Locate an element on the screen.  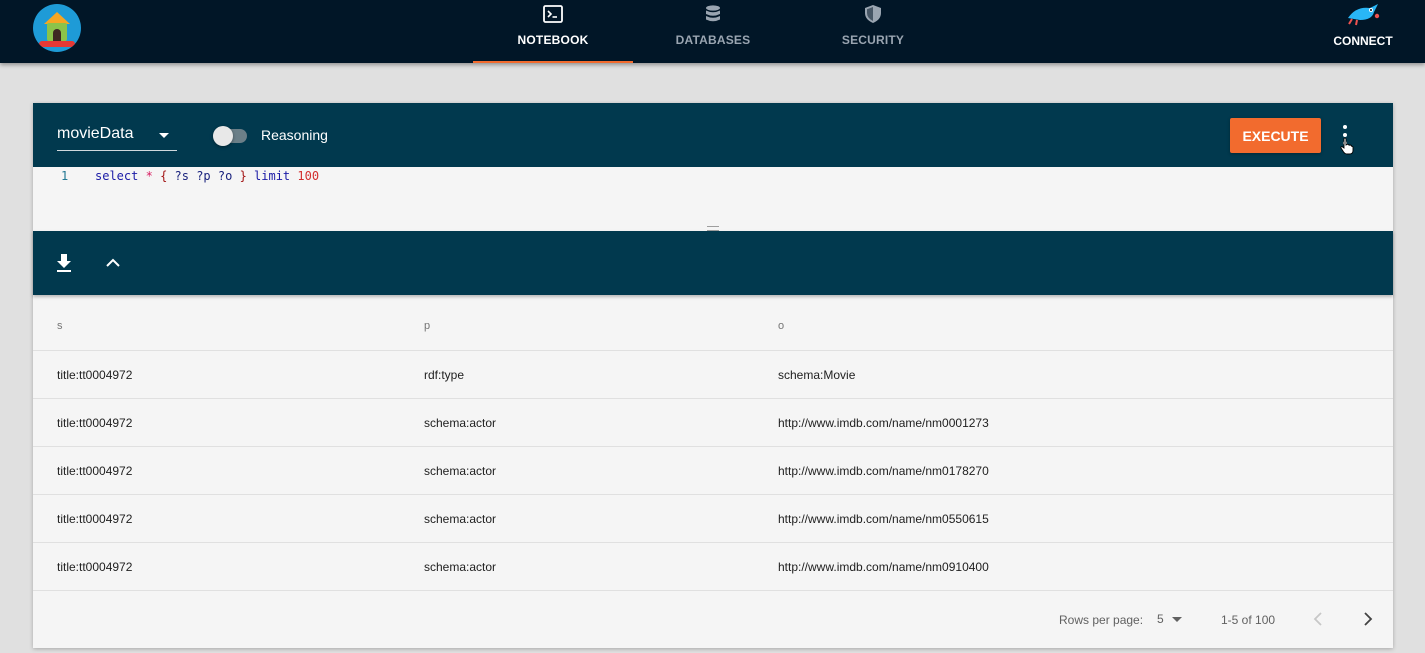
terminal-icon is located at coordinates (553, 14).